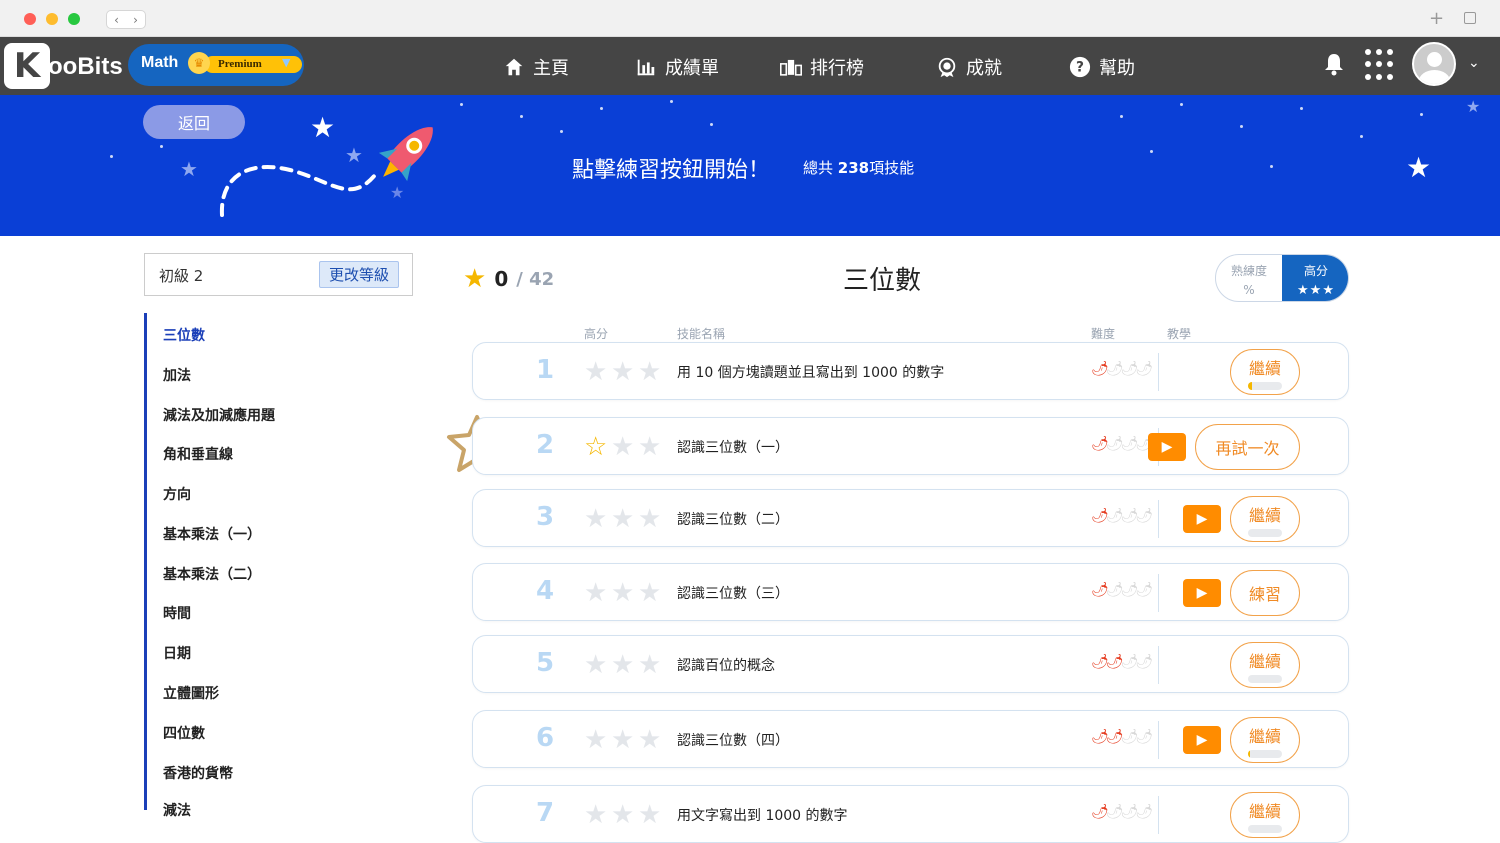 The width and height of the screenshot is (1500, 843). What do you see at coordinates (1381, 65) in the screenshot?
I see `apps-grid-icon` at bounding box center [1381, 65].